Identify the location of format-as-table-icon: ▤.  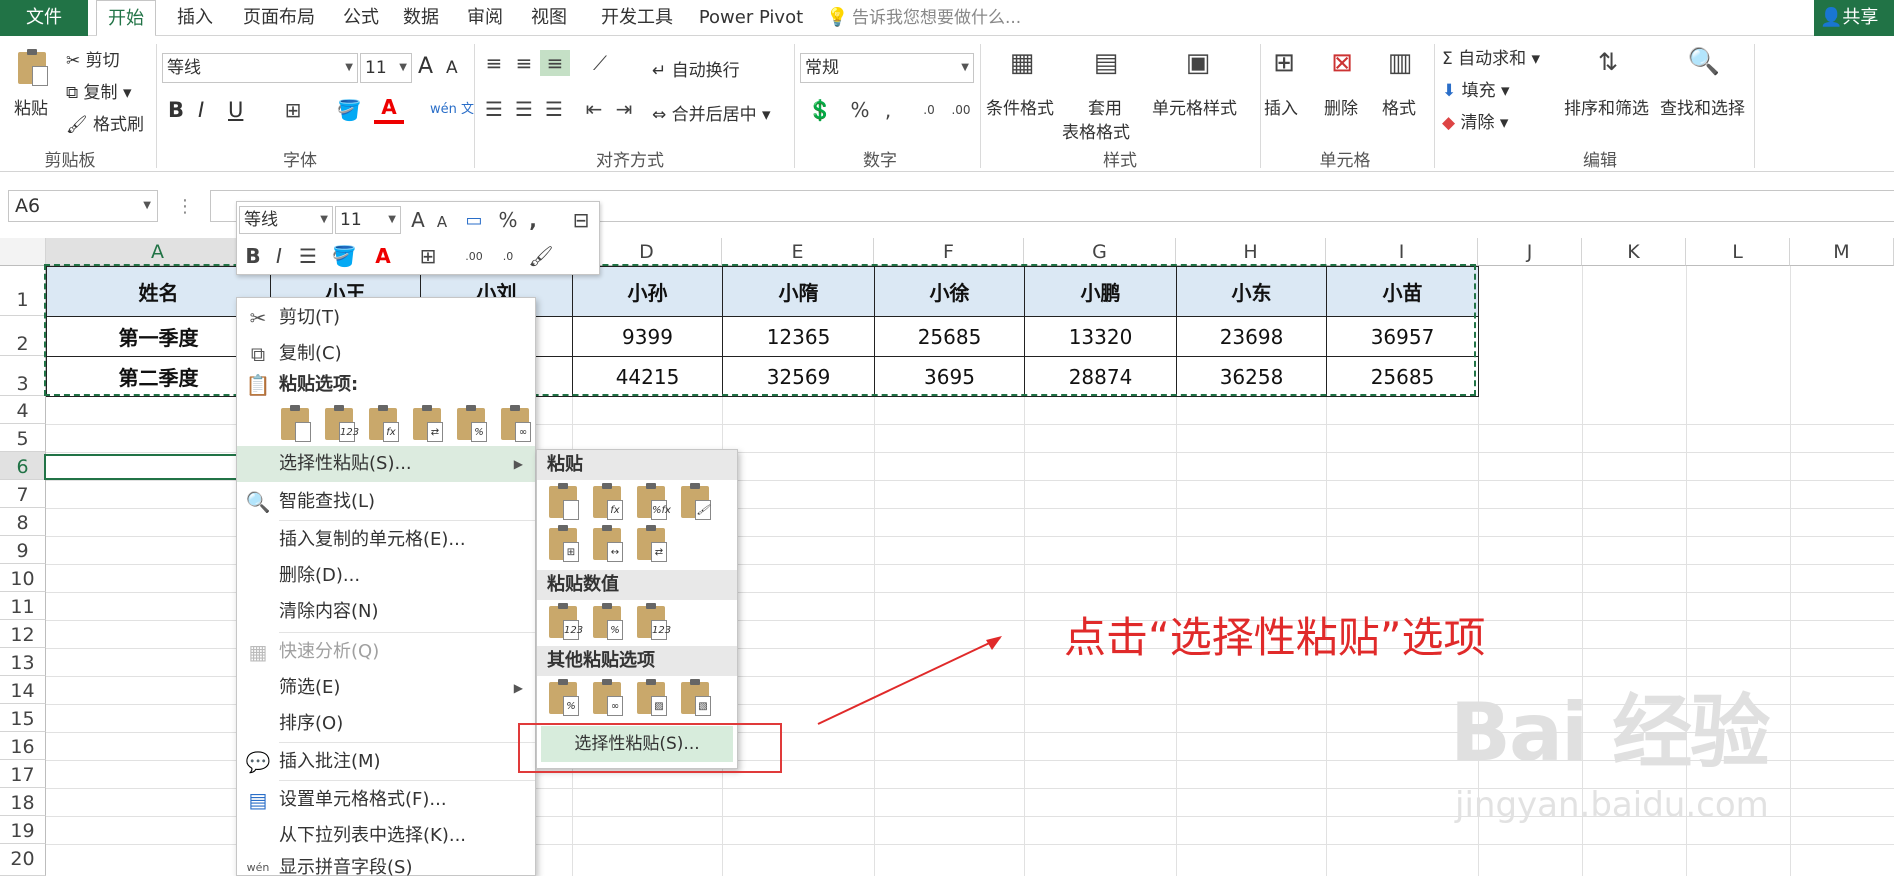
(1106, 63).